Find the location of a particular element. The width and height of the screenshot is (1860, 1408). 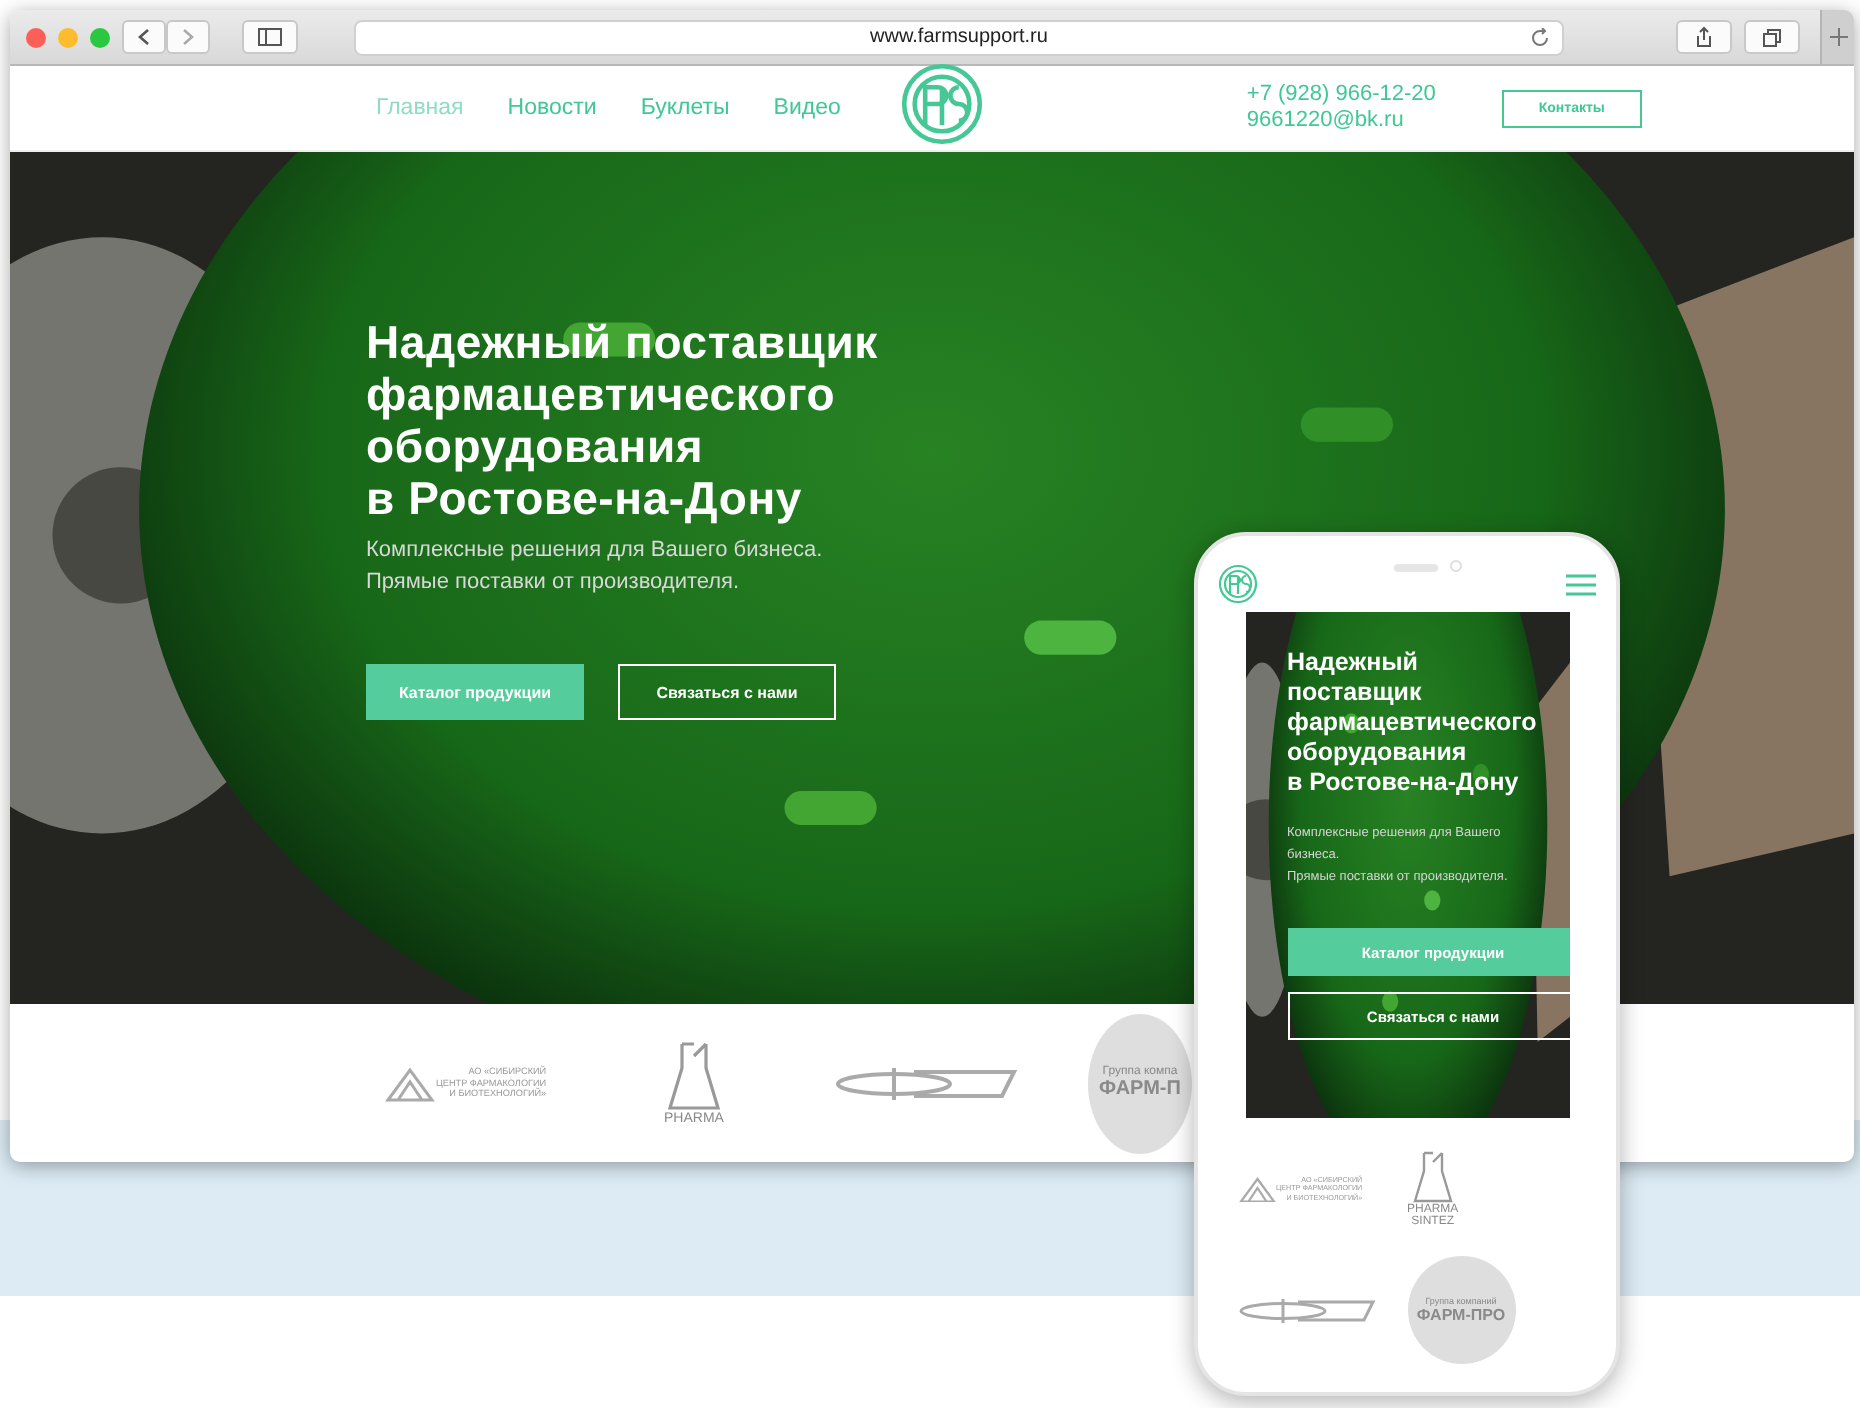

nav-link: Буклеты is located at coordinates (685, 108).